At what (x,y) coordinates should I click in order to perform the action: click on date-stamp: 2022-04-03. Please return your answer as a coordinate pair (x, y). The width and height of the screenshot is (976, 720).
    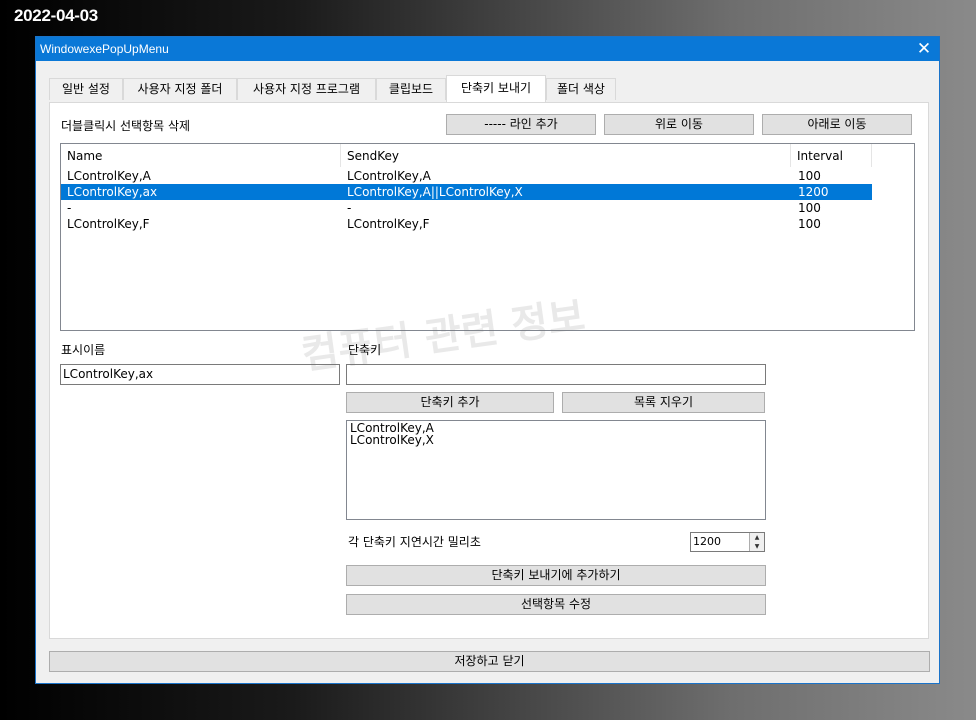
    Looking at the image, I should click on (56, 15).